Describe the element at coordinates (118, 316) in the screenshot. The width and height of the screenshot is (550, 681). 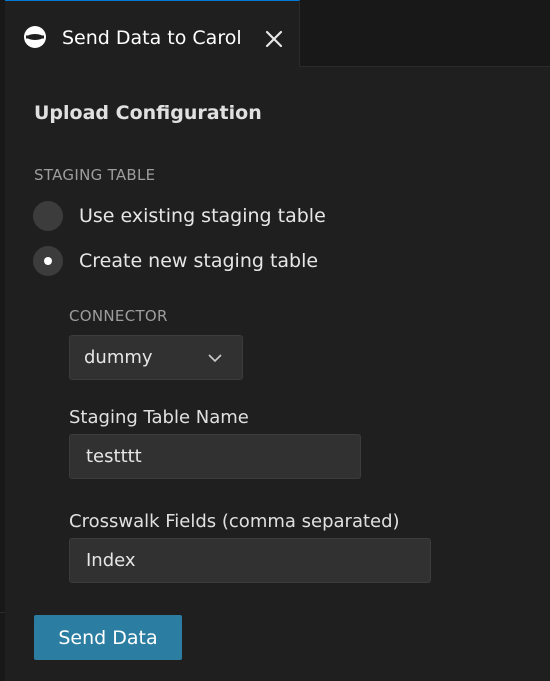
I see `connector-label: CONNECTOR` at that location.